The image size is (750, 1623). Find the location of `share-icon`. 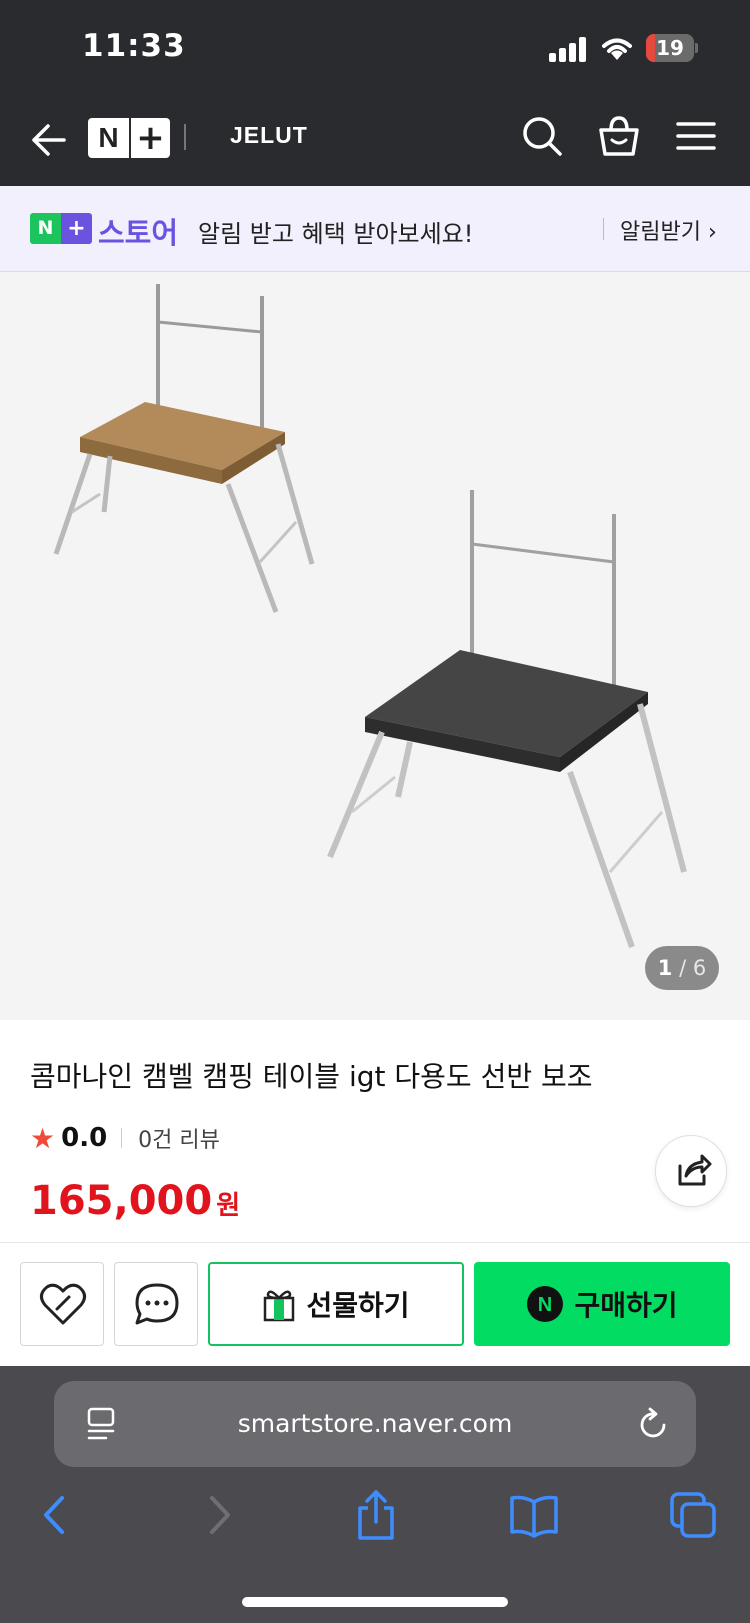

share-icon is located at coordinates (695, 1170).